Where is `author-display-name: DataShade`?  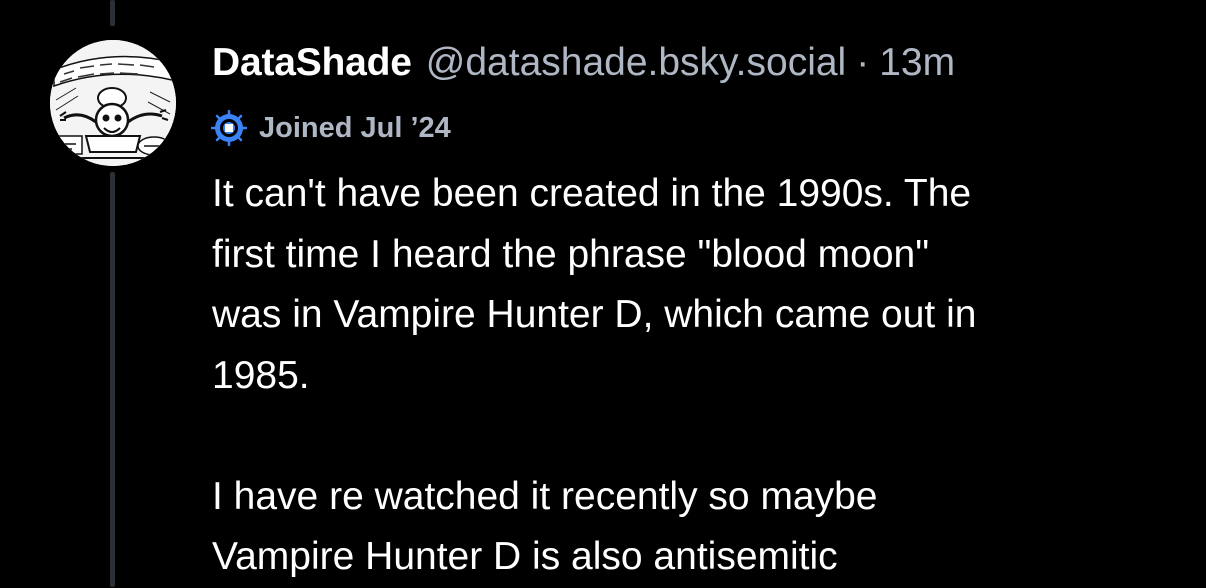
author-display-name: DataShade is located at coordinates (312, 63).